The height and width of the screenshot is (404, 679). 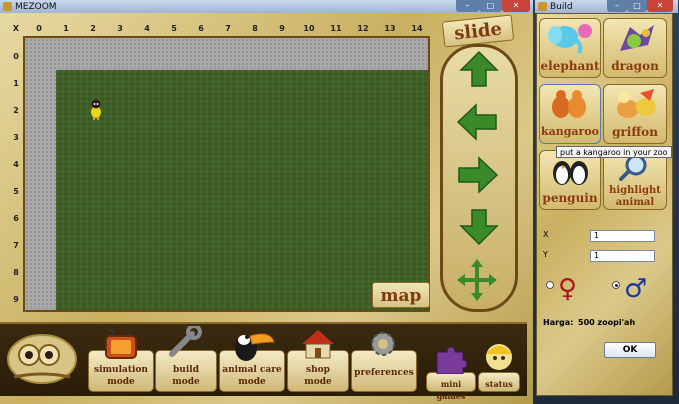 I want to click on arrow-right-button, so click(x=478, y=175).